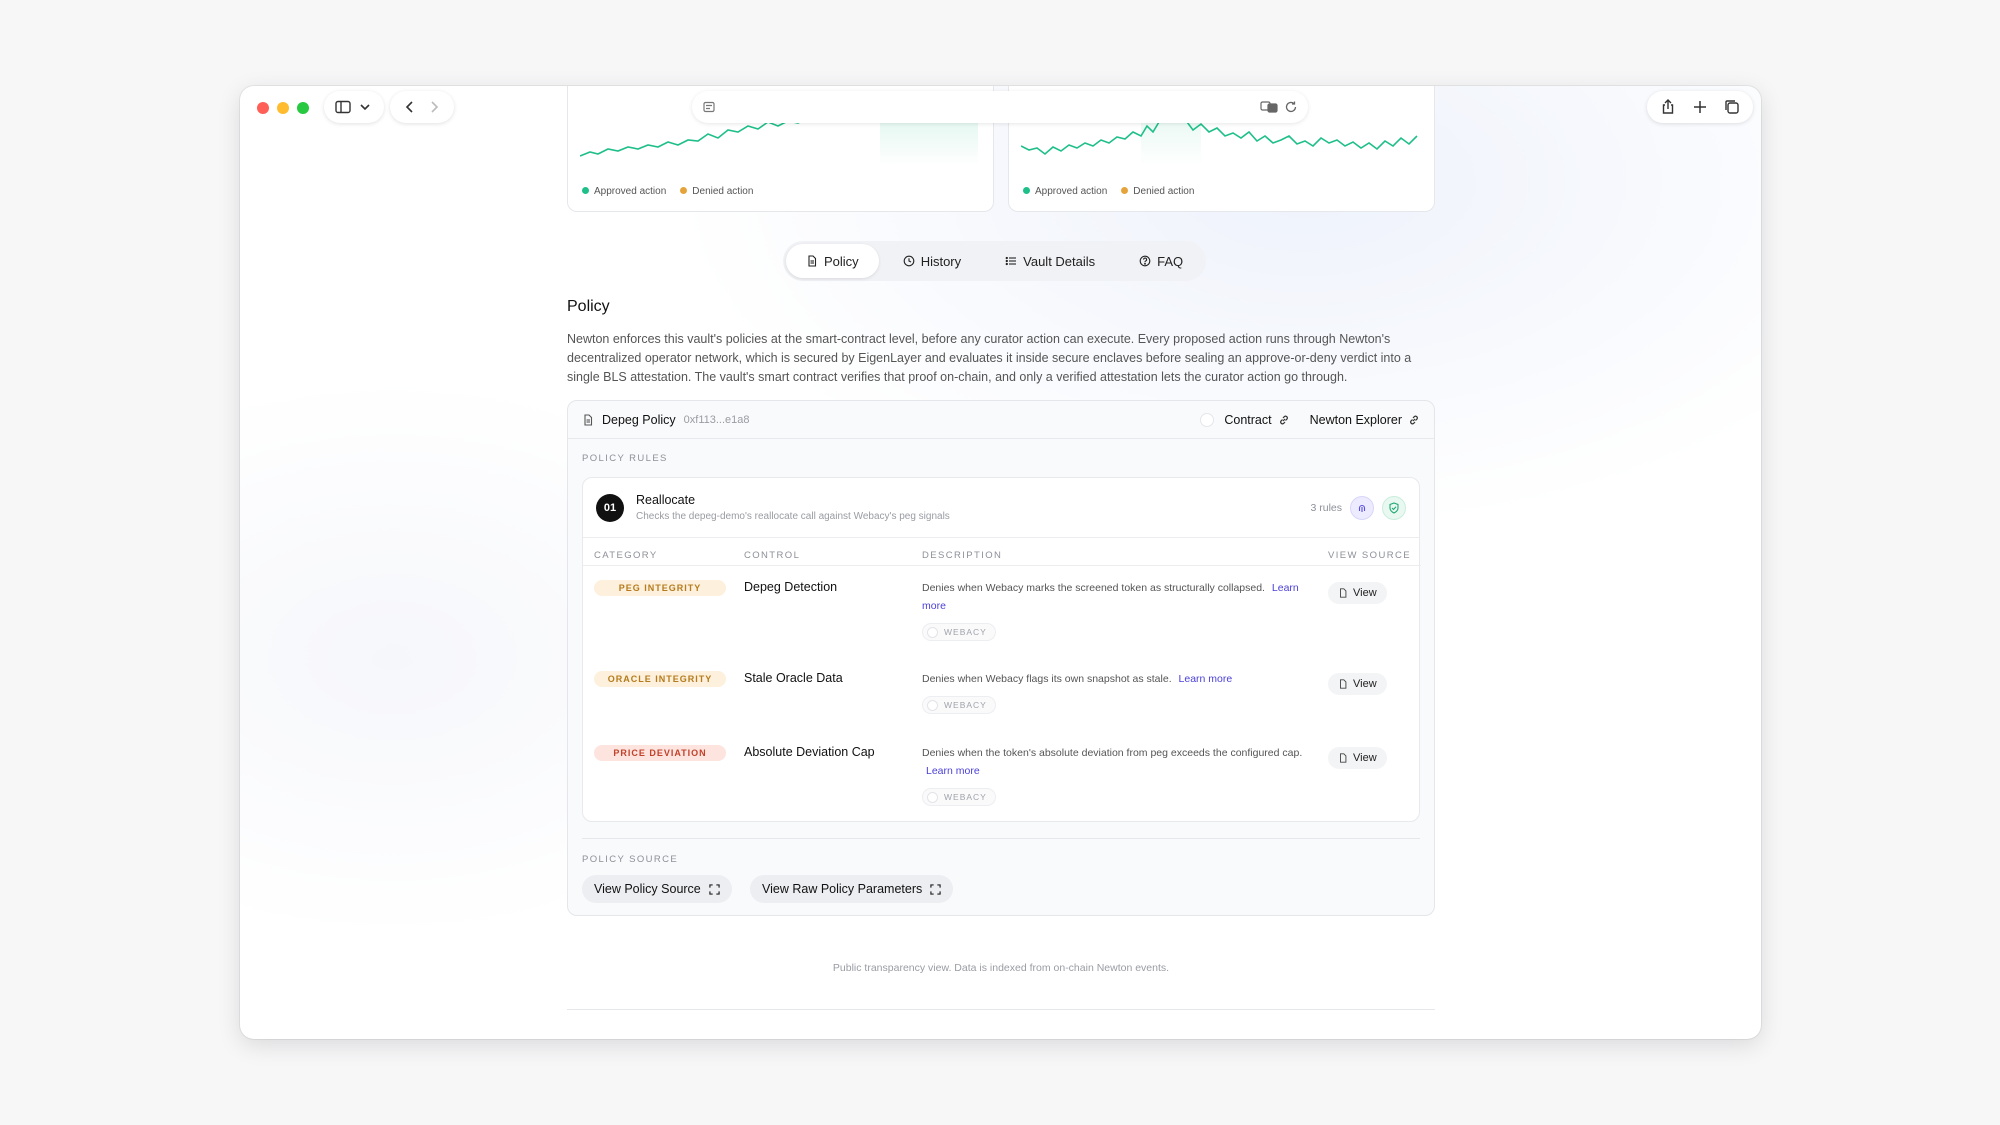 The image size is (2000, 1125). Describe the element at coordinates (639, 419) in the screenshot. I see `policy-name: Depeg Policy` at that location.